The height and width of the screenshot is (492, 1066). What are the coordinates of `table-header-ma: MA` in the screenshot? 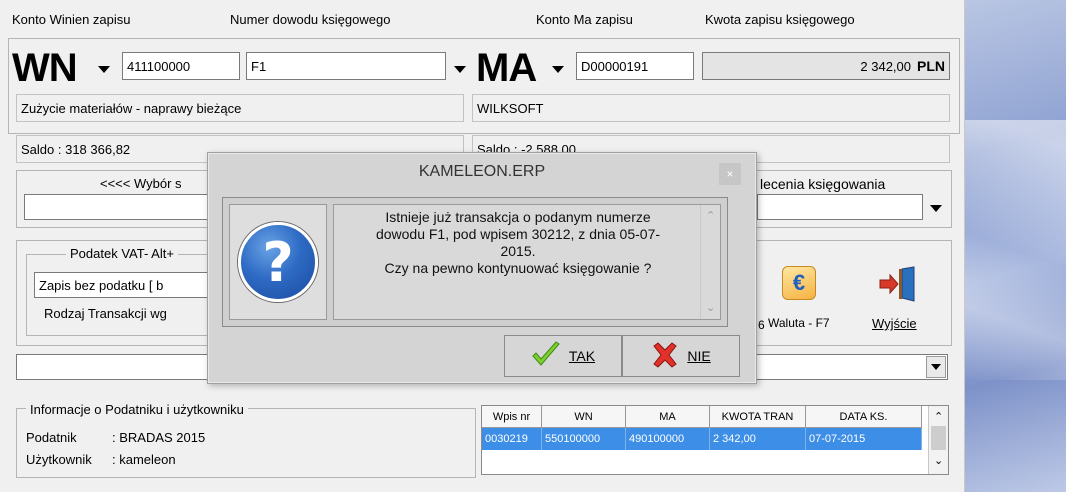 It's located at (668, 417).